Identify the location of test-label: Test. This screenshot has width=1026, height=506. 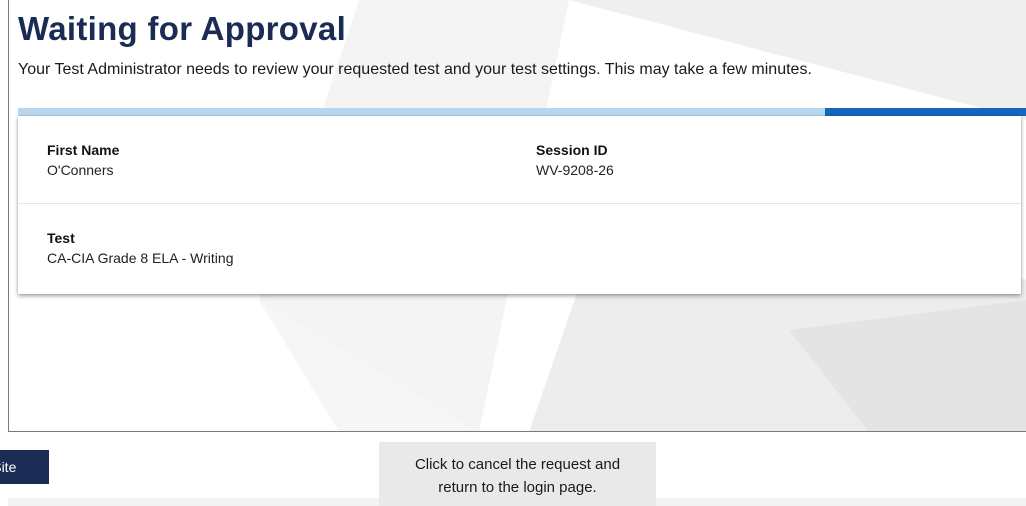
(61, 238).